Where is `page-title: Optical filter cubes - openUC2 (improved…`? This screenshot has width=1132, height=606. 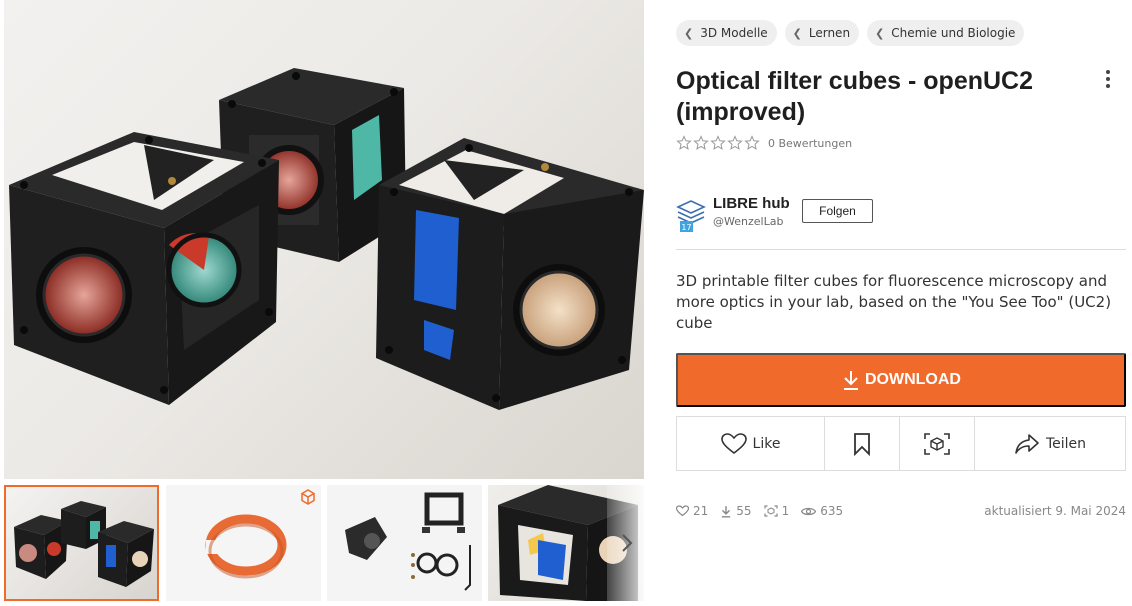 page-title: Optical filter cubes - openUC2 (improved… is located at coordinates (855, 96).